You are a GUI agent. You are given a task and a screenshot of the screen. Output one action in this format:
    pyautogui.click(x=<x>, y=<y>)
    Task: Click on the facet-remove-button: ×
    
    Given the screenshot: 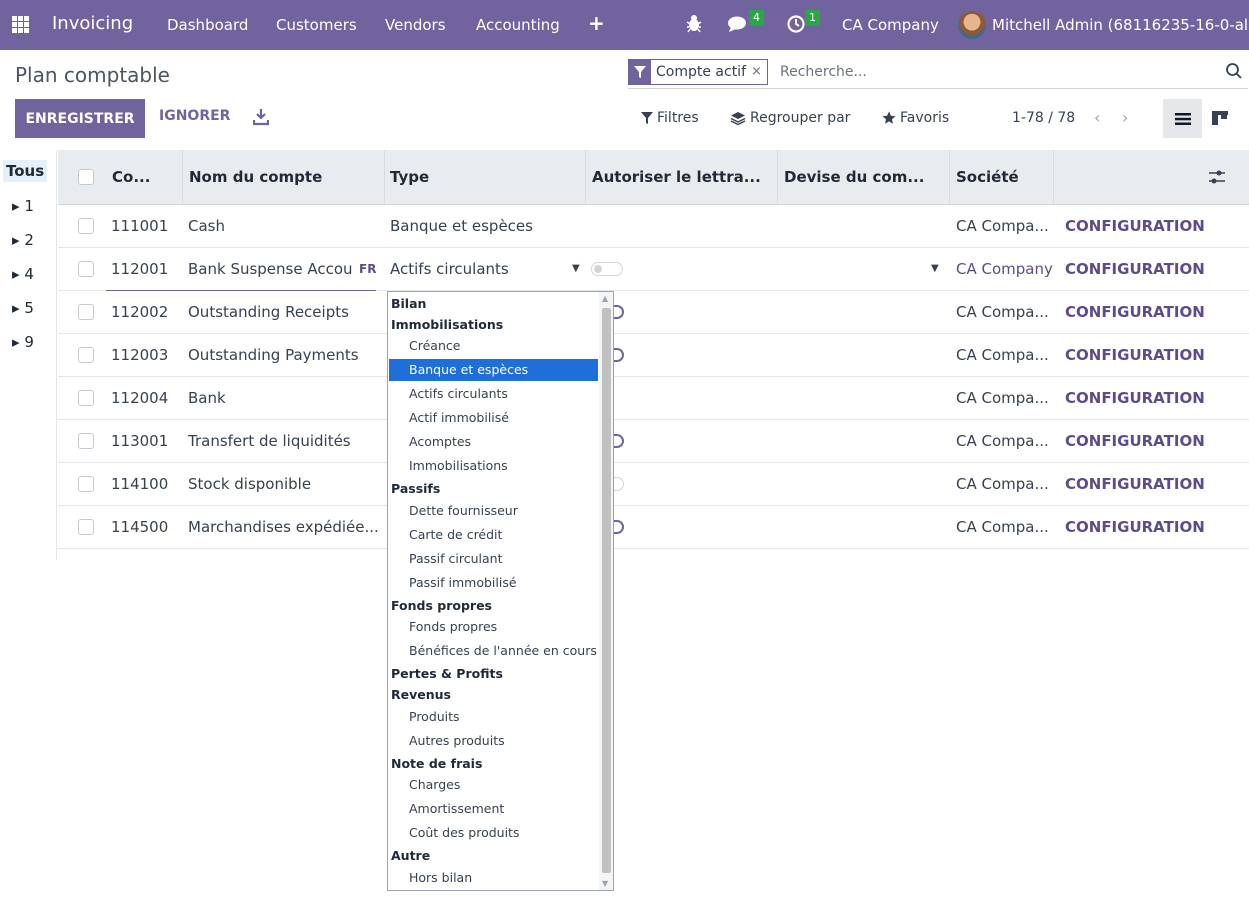 What is the action you would take?
    pyautogui.click(x=759, y=72)
    